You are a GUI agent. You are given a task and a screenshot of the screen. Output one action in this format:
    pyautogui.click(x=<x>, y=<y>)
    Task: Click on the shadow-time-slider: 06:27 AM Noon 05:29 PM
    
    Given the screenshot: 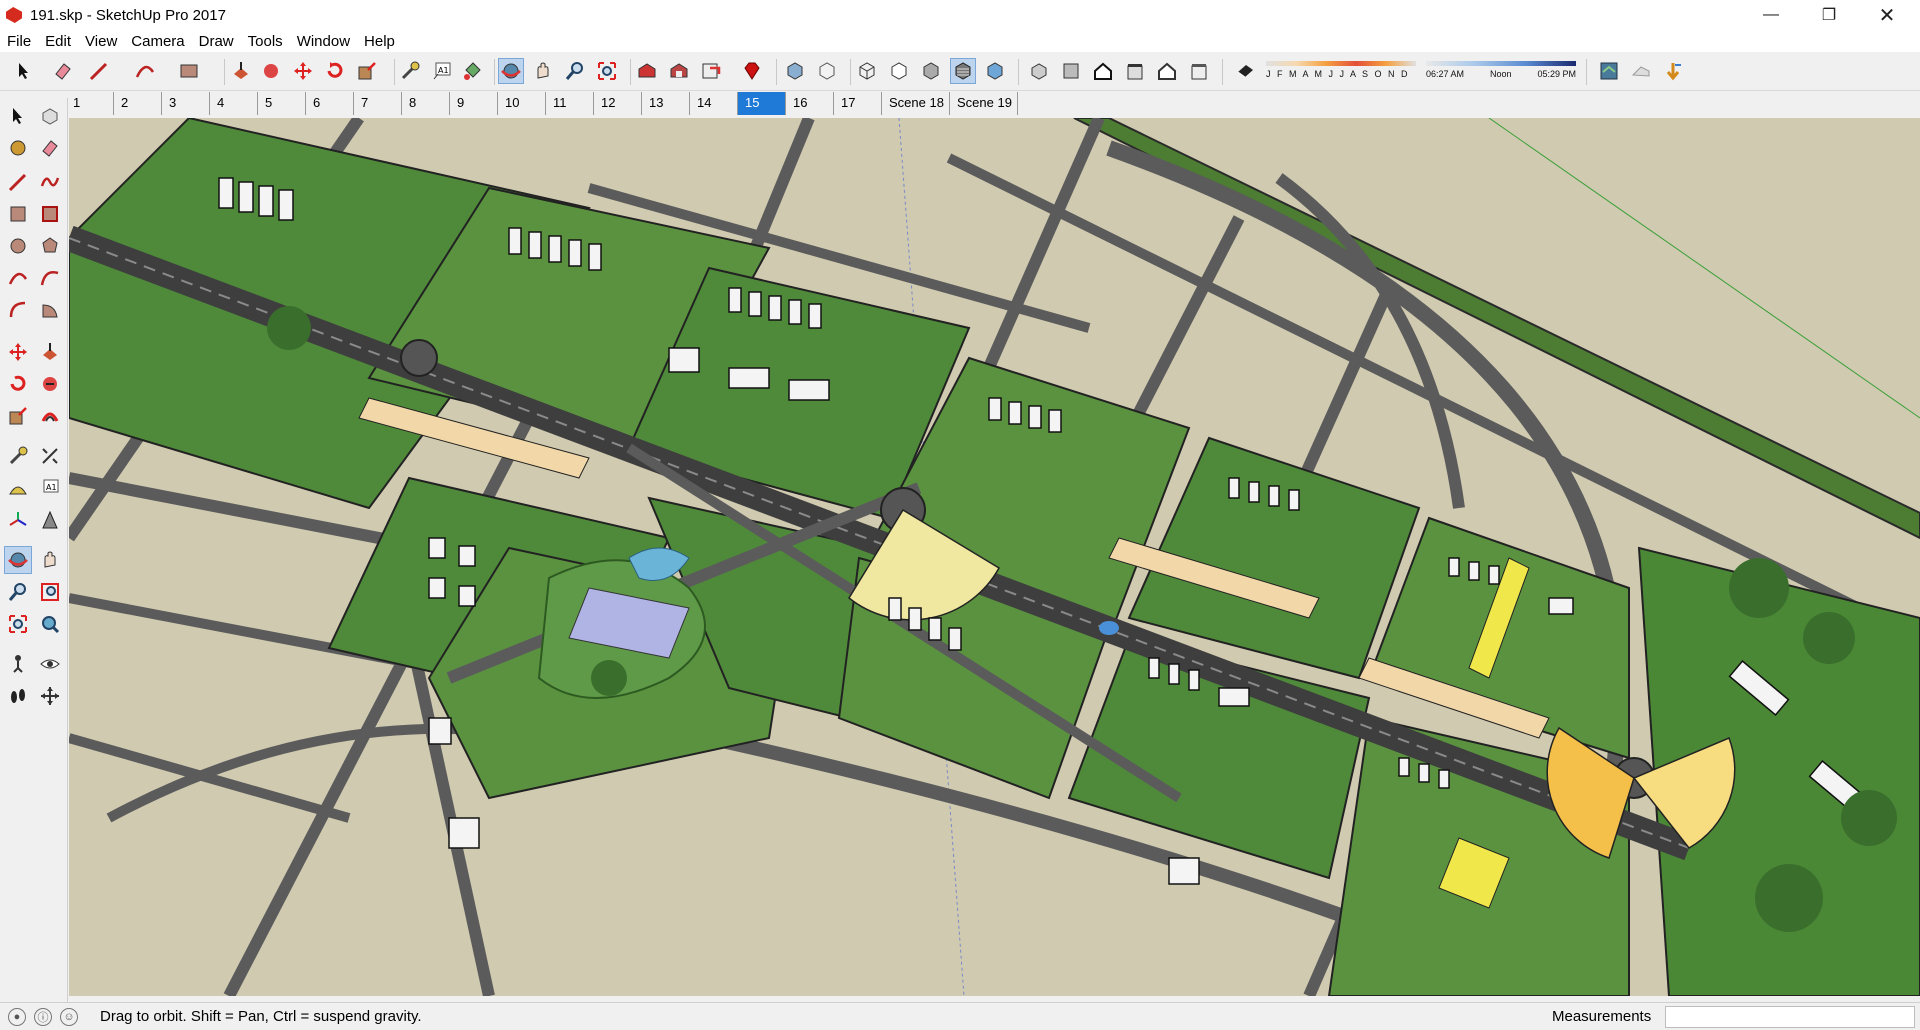 What is the action you would take?
    pyautogui.click(x=1501, y=71)
    